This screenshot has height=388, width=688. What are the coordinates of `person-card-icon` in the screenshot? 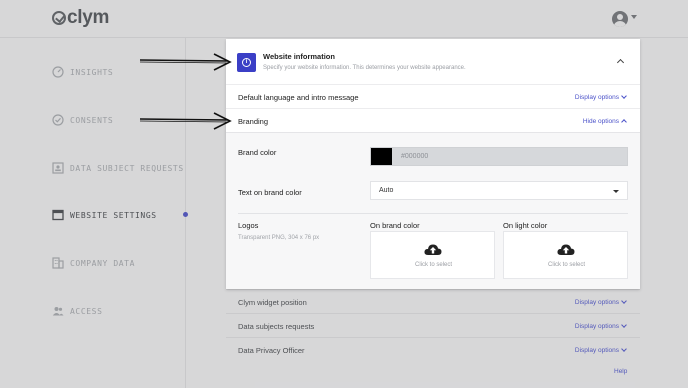 It's located at (58, 168).